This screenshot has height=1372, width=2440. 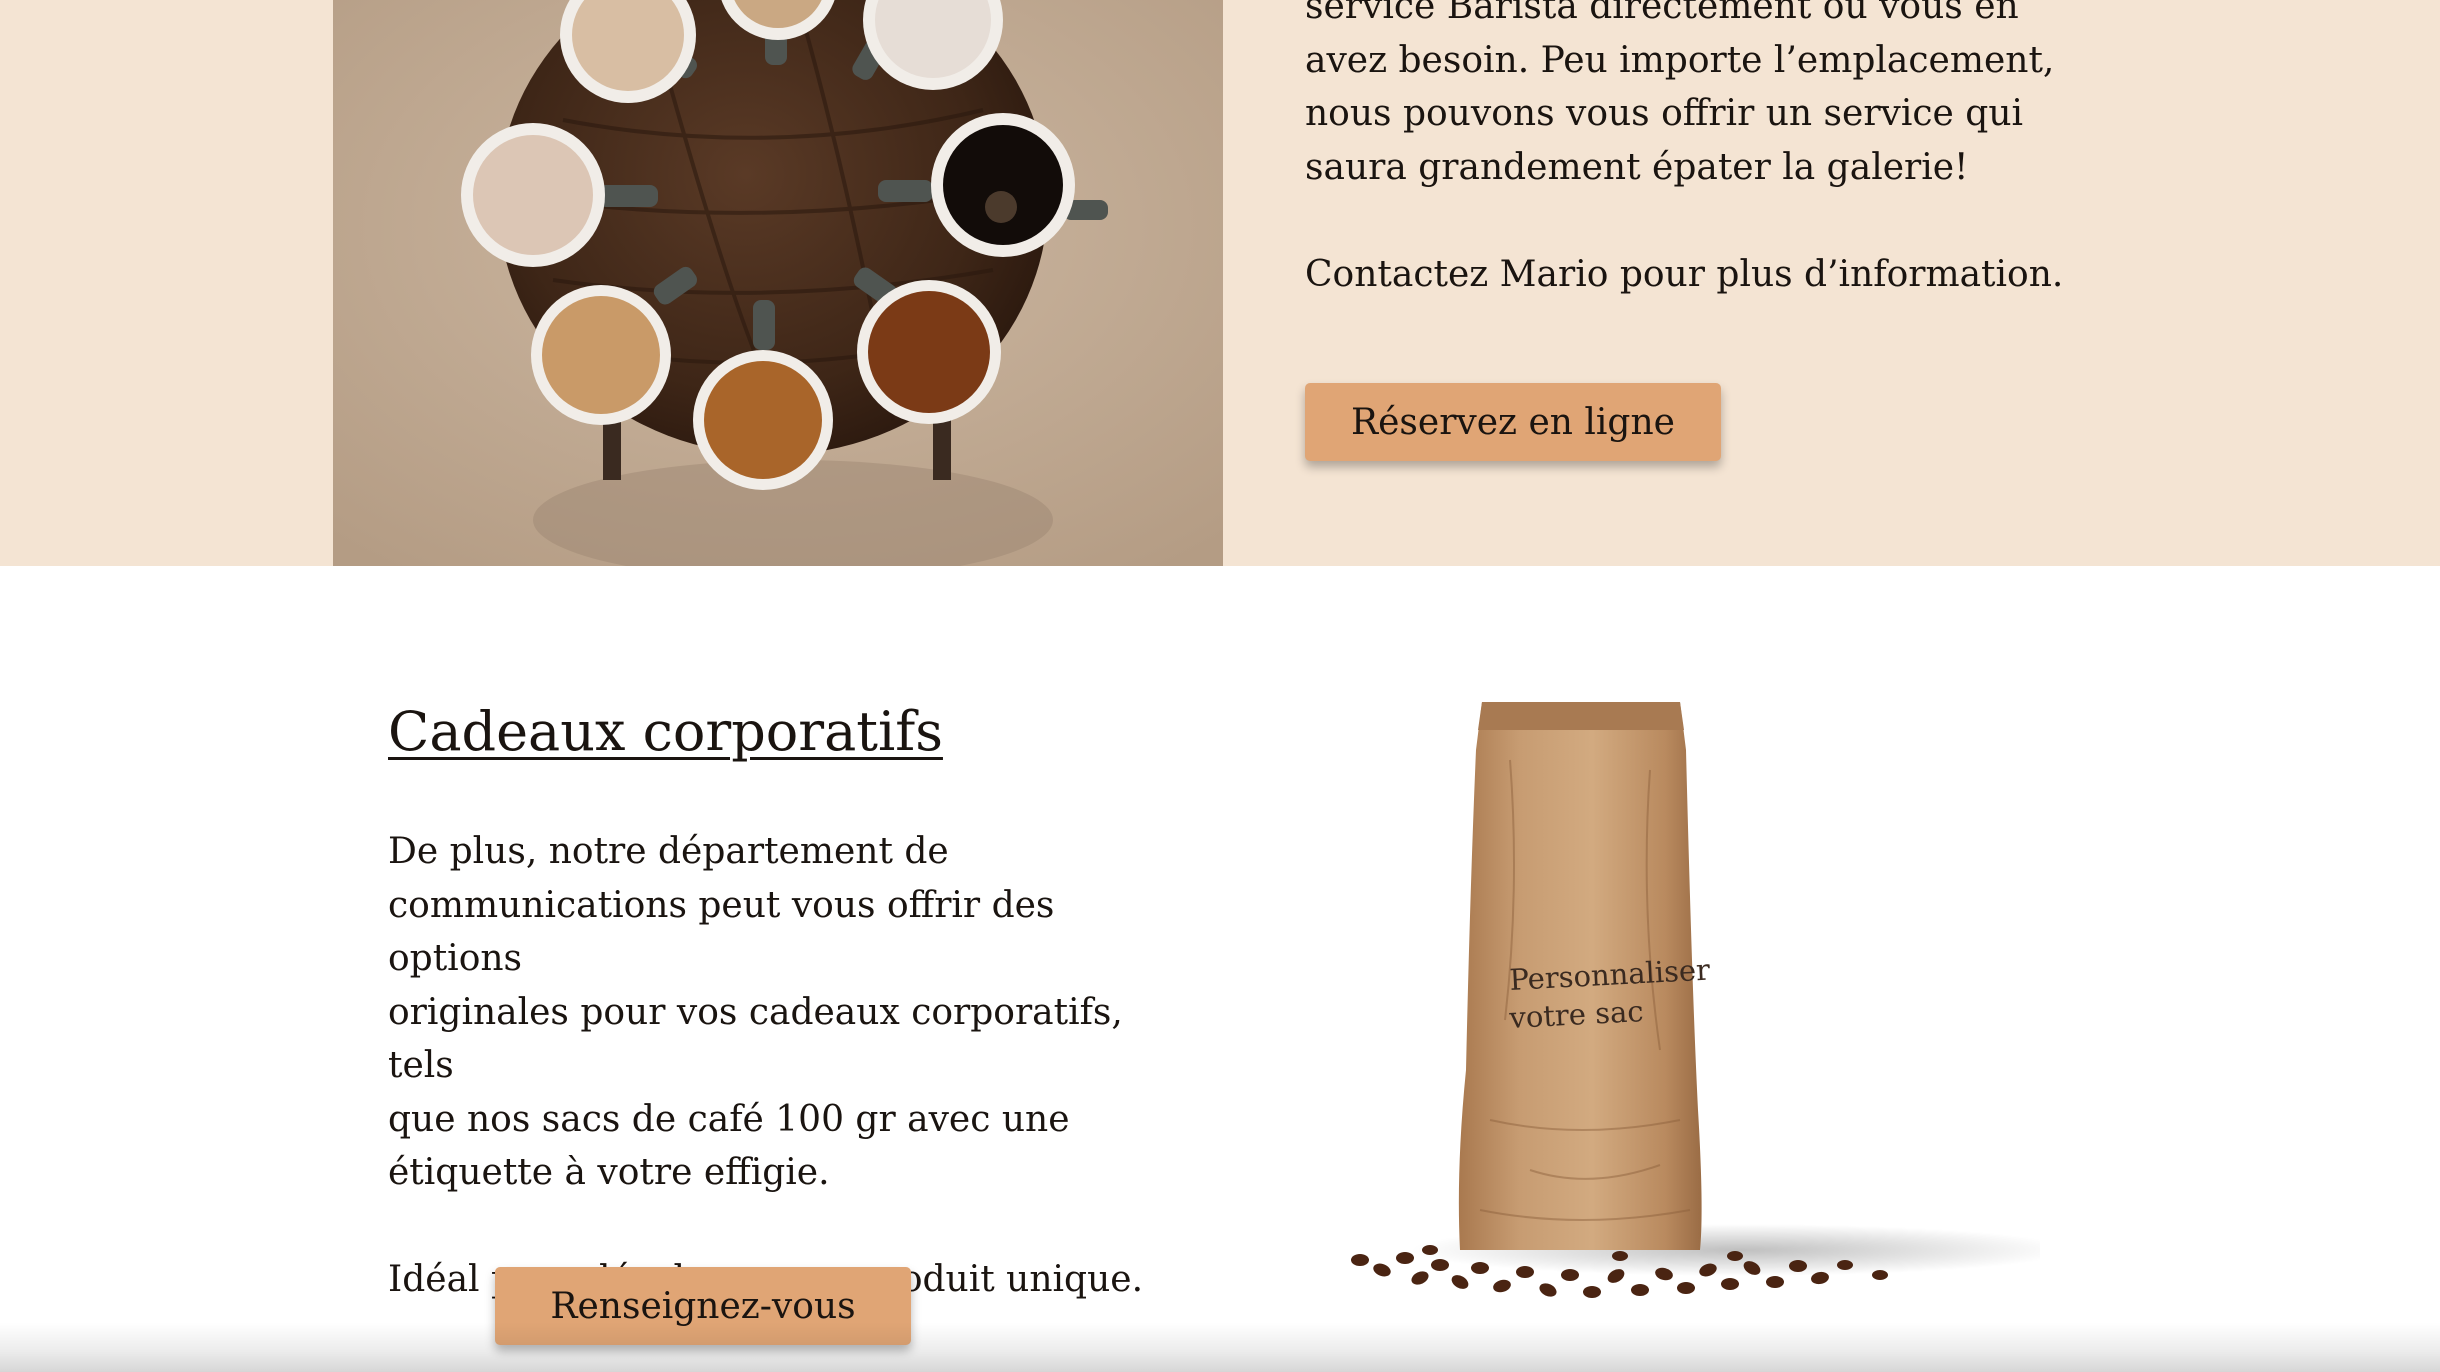 What do you see at coordinates (1664, 113) in the screenshot?
I see `barista-line-3: nous pouvons vous offrir un service qui` at bounding box center [1664, 113].